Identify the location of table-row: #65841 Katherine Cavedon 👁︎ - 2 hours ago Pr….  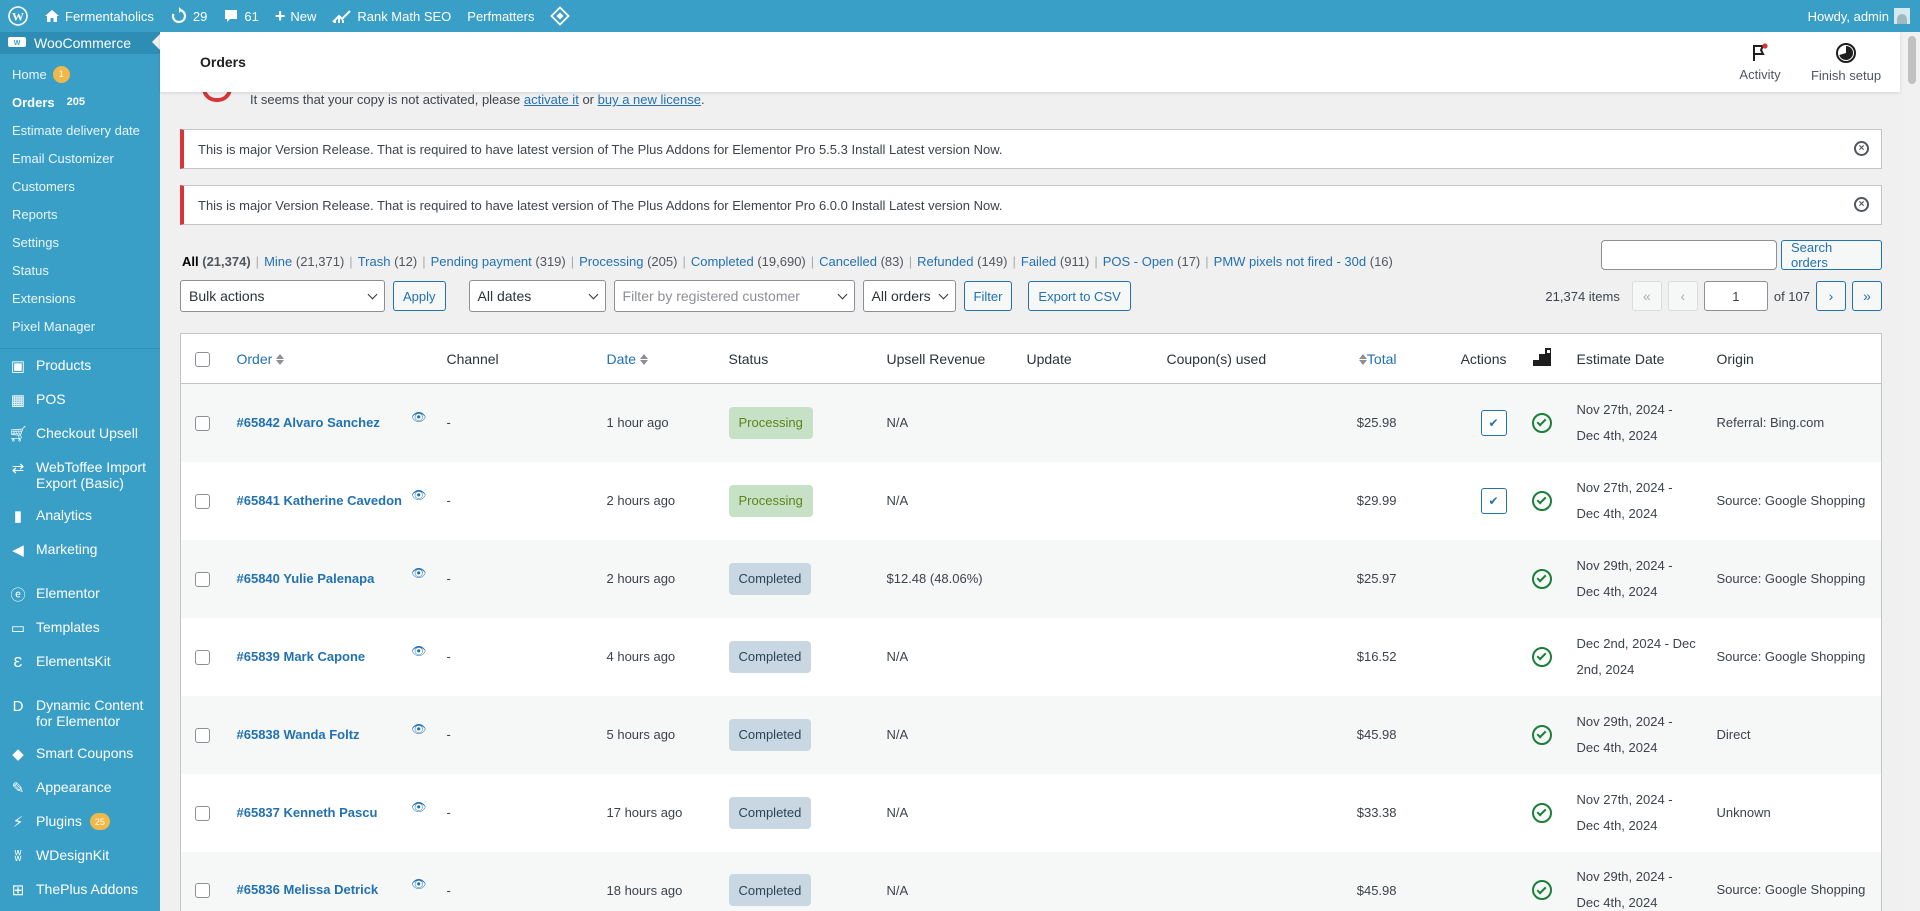
(1031, 501).